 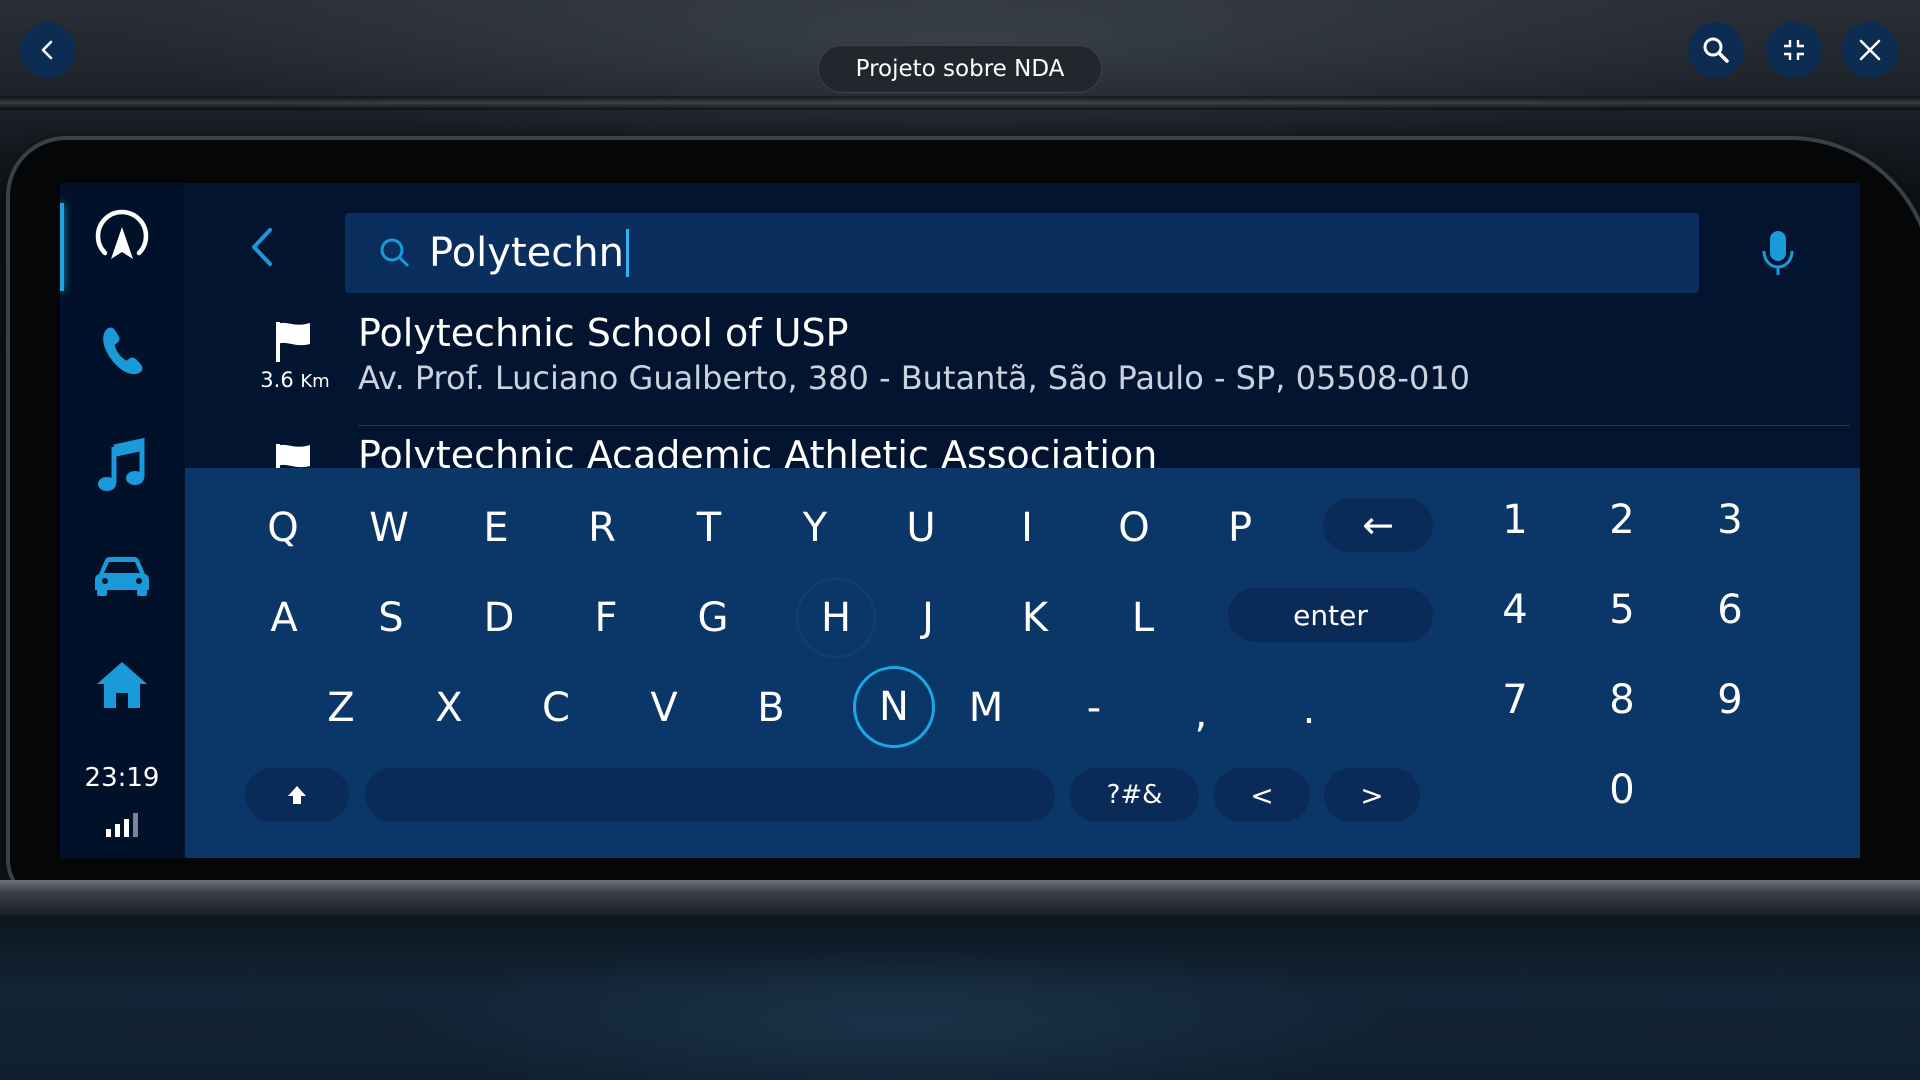 I want to click on backspace-key: ←, so click(x=1378, y=525).